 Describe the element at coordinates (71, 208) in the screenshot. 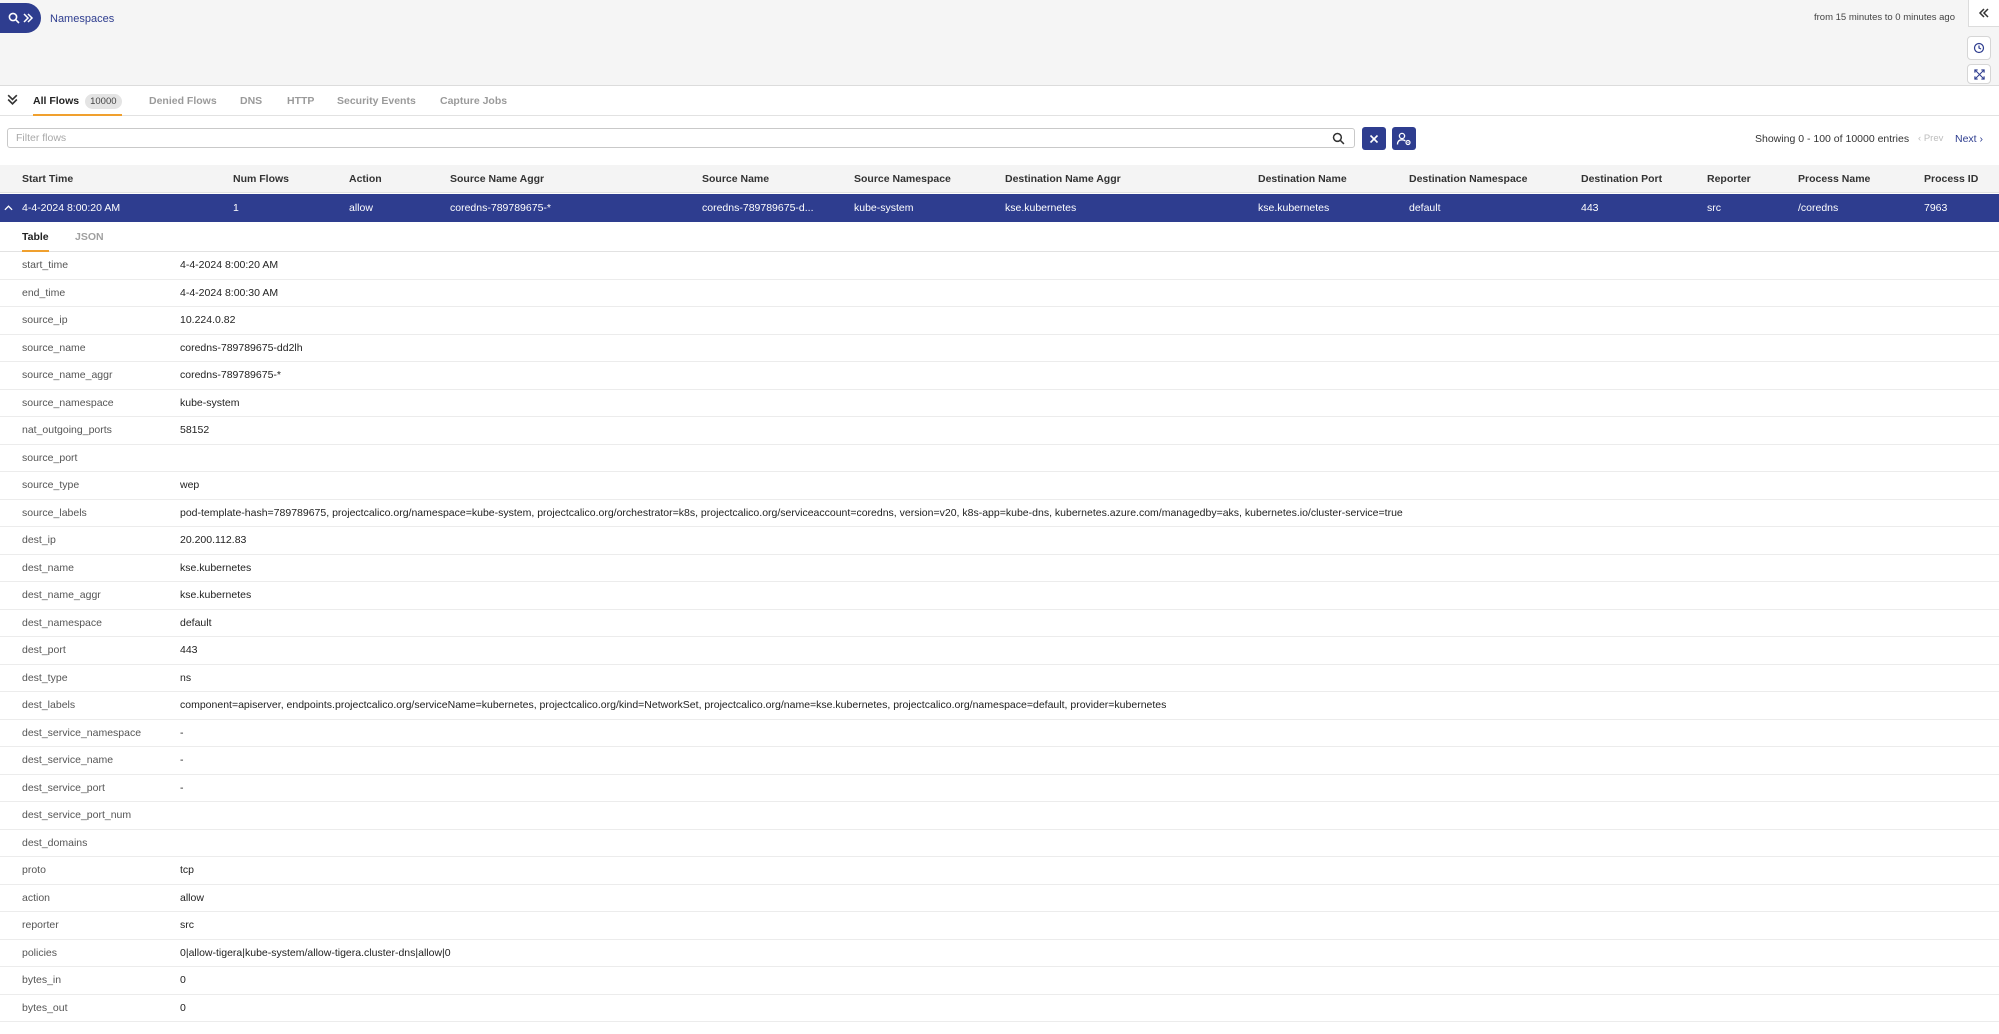

I see `cell-start-time: 4-4-2024 8:00:20 AM` at that location.